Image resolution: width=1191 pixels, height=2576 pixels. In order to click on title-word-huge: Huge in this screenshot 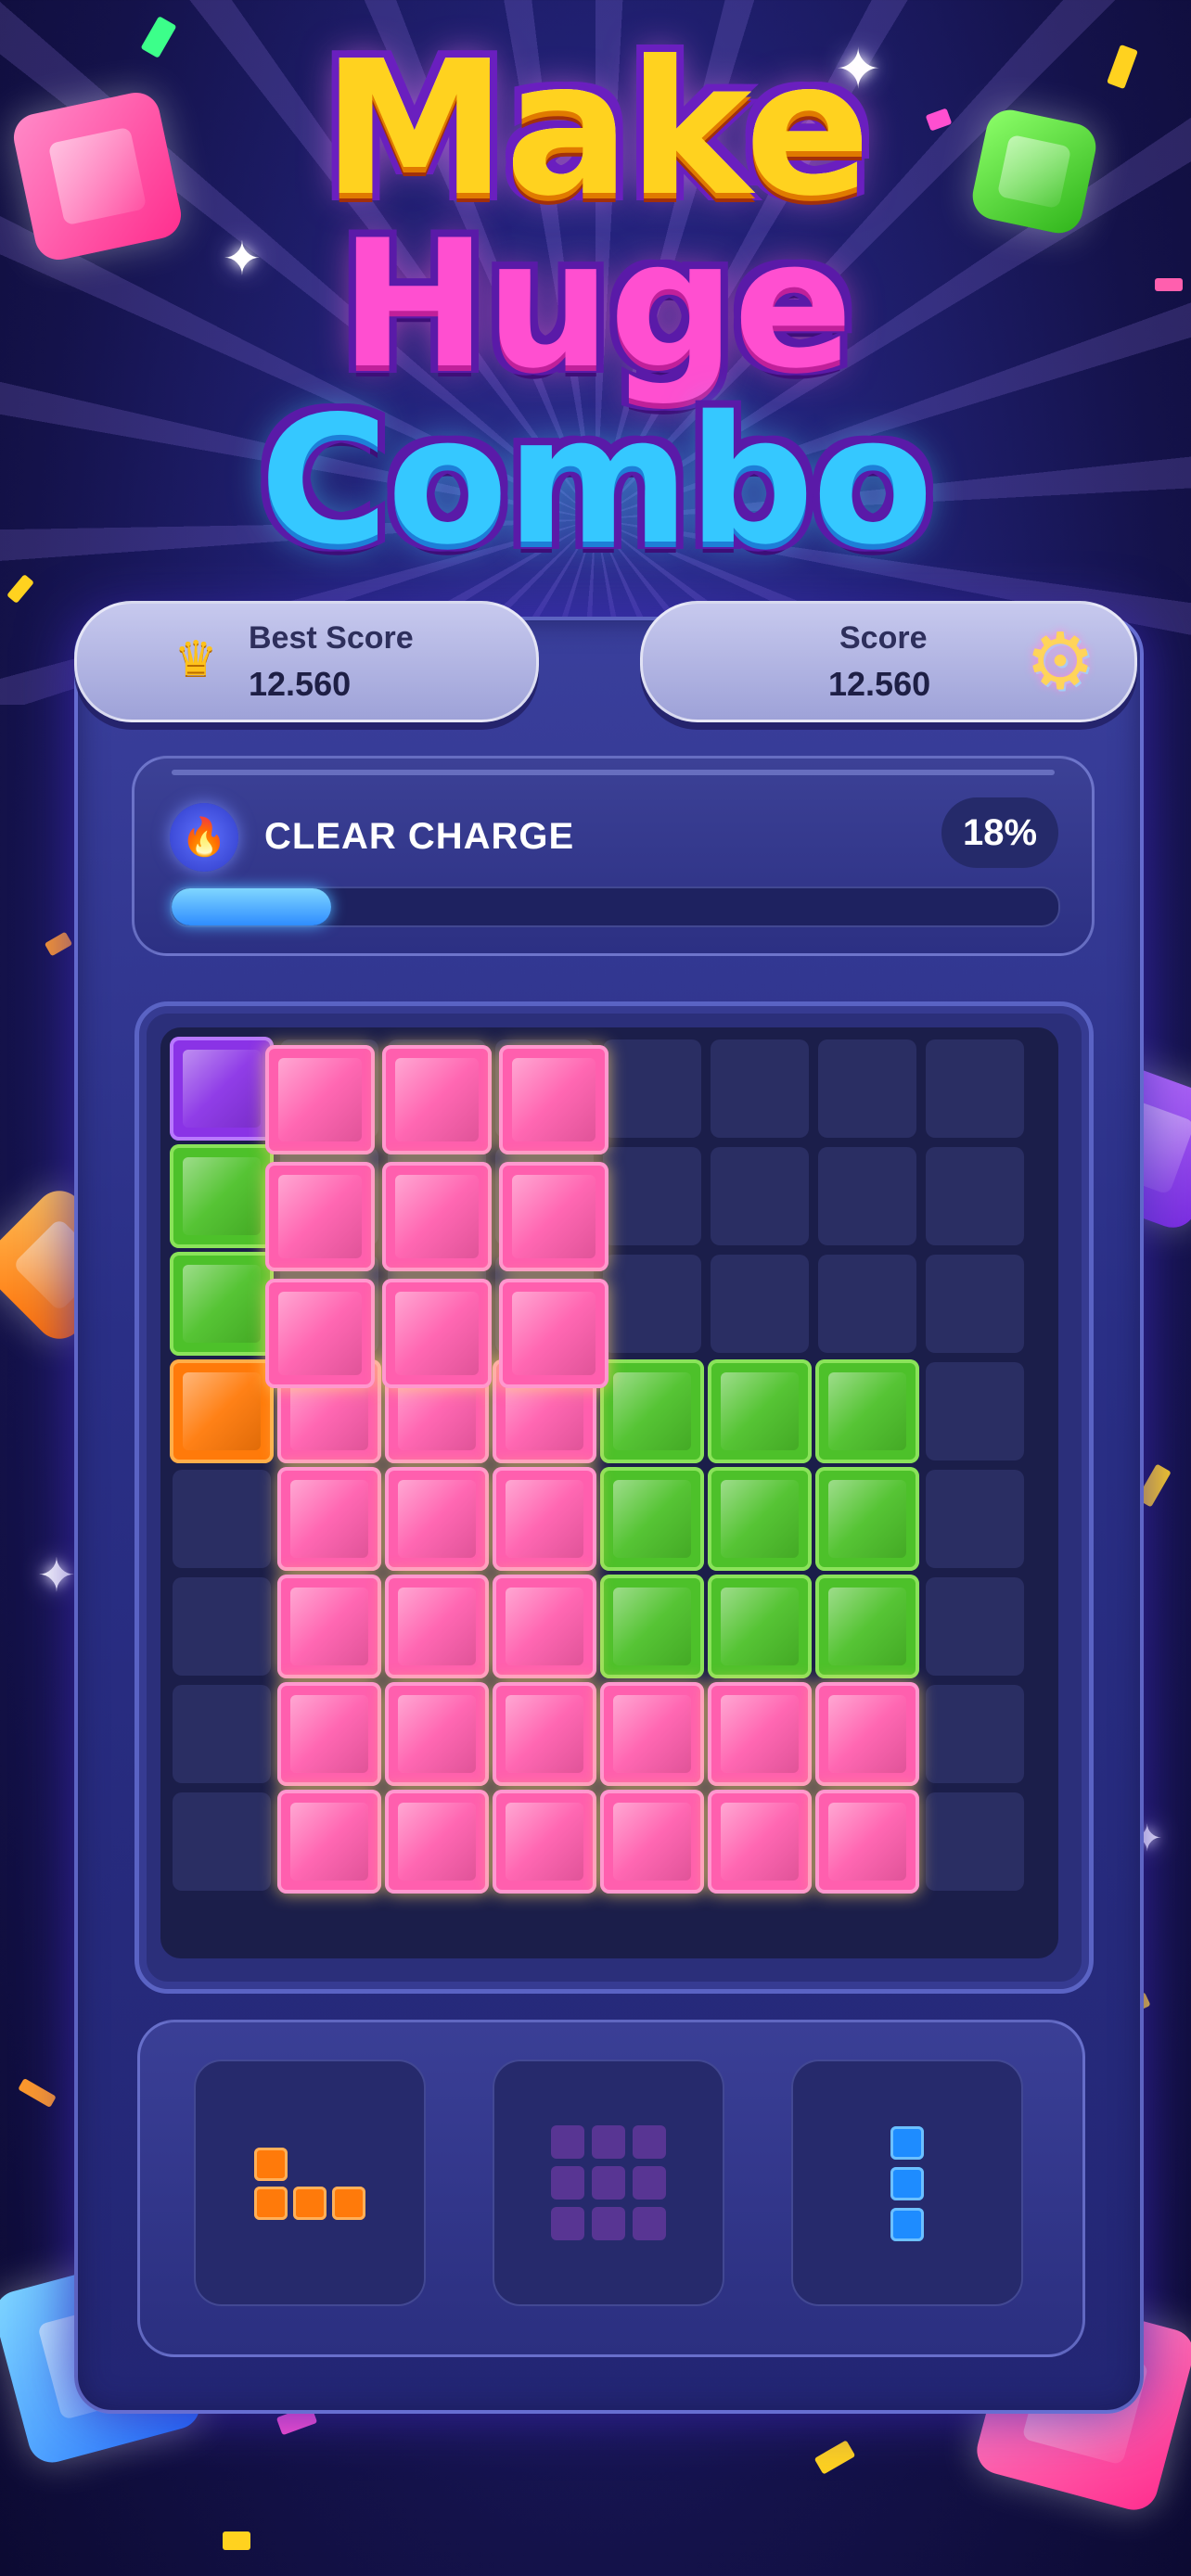, I will do `click(595, 304)`.